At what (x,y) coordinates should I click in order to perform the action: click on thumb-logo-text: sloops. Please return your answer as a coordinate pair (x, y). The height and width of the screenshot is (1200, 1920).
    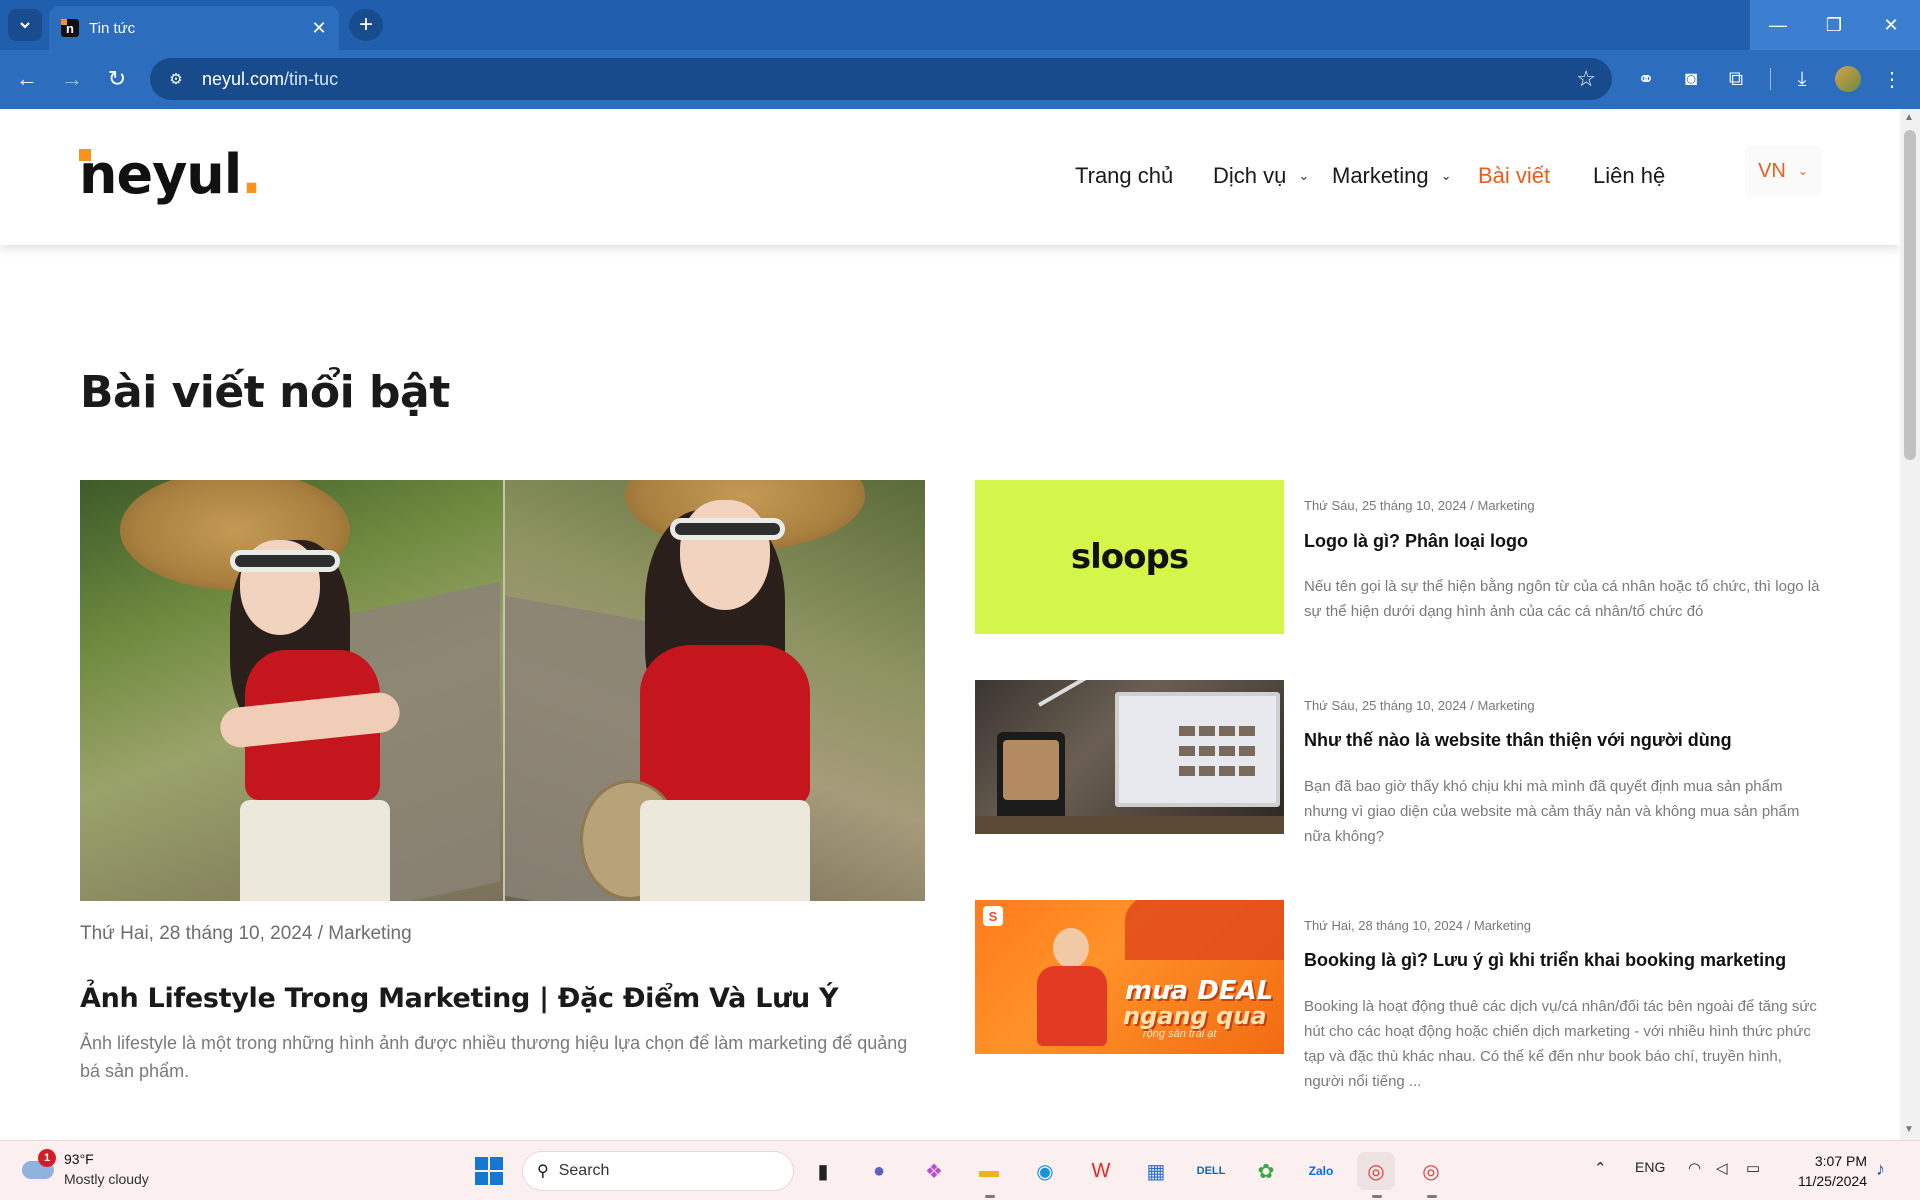
    Looking at the image, I should click on (1129, 557).